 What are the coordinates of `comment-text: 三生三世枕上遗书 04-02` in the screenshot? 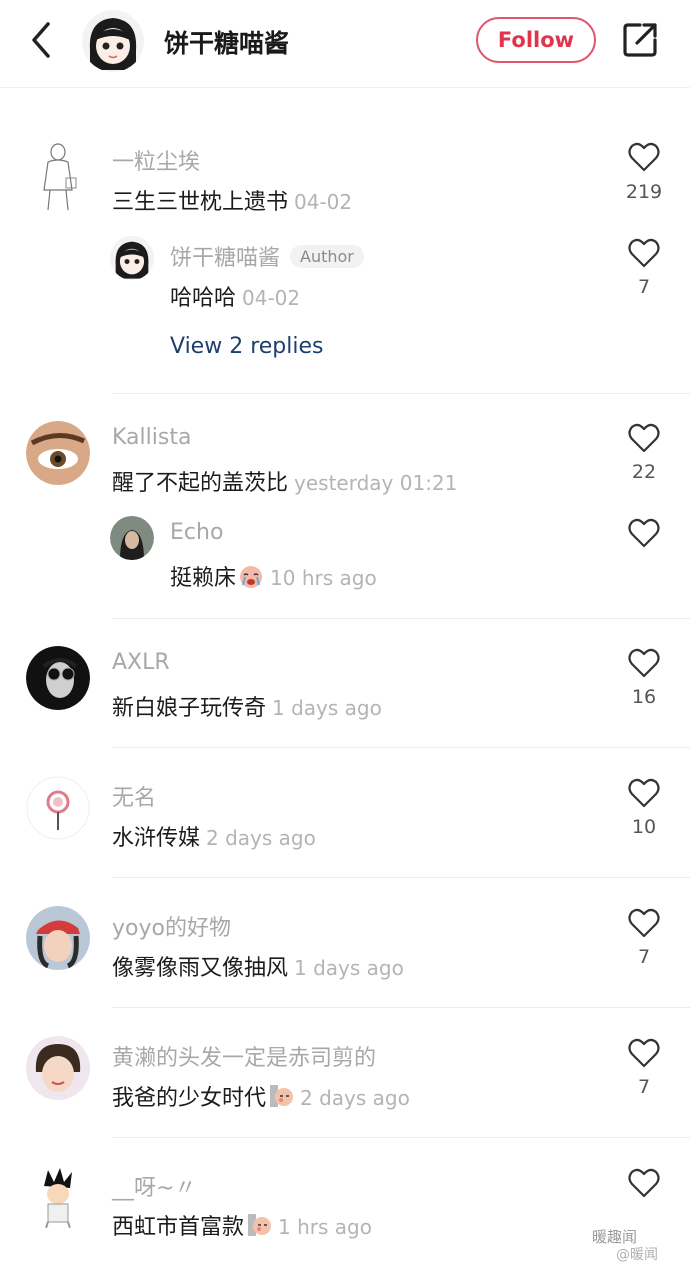 It's located at (232, 200).